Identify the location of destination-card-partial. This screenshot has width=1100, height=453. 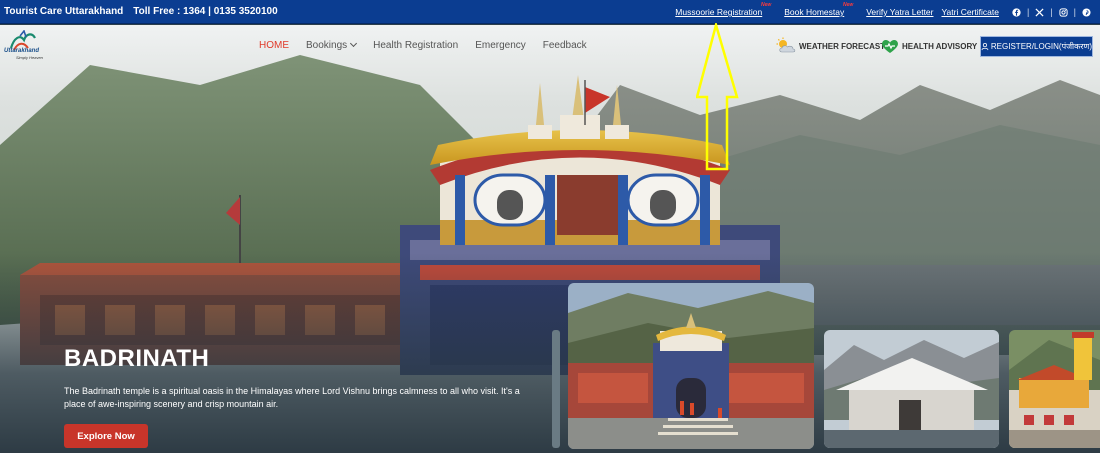
(556, 389).